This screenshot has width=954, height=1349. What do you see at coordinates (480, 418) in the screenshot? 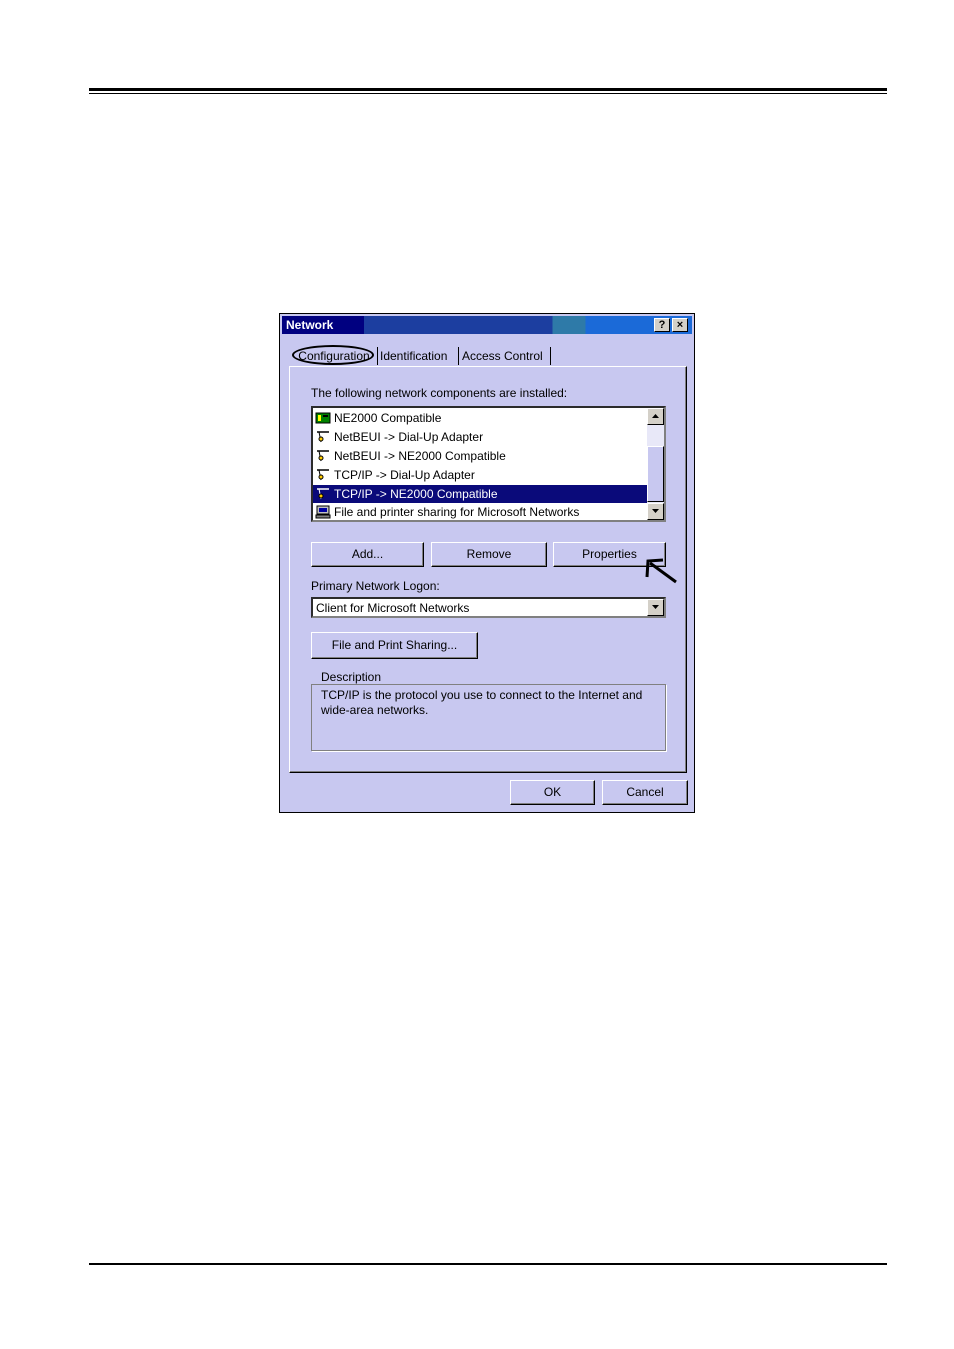
I see `list-item: NE2000 Compatible` at bounding box center [480, 418].